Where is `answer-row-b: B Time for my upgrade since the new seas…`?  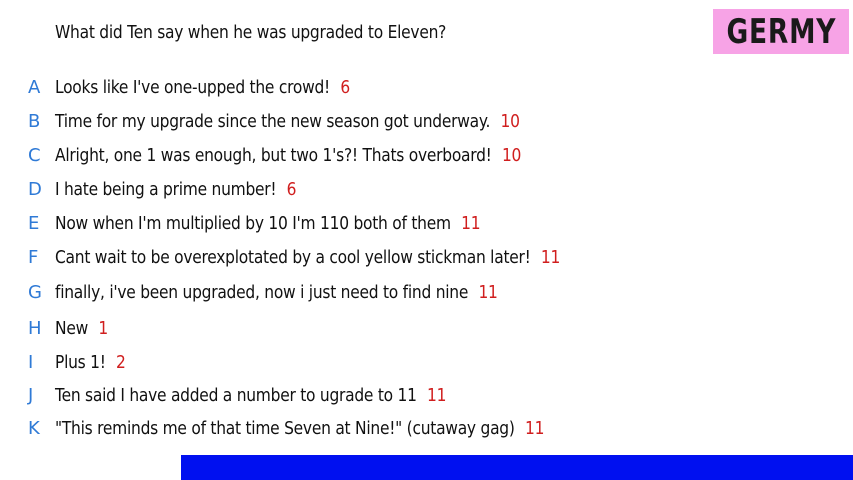
answer-row-b: B Time for my upgrade since the new seas… is located at coordinates (311, 121).